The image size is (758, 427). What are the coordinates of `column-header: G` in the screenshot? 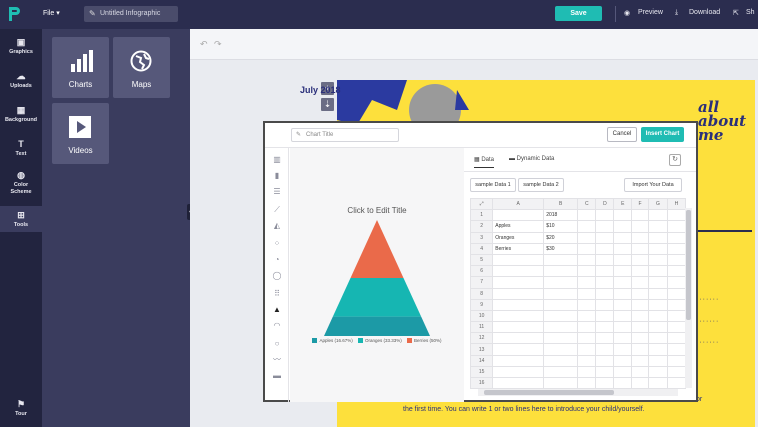 It's located at (658, 204).